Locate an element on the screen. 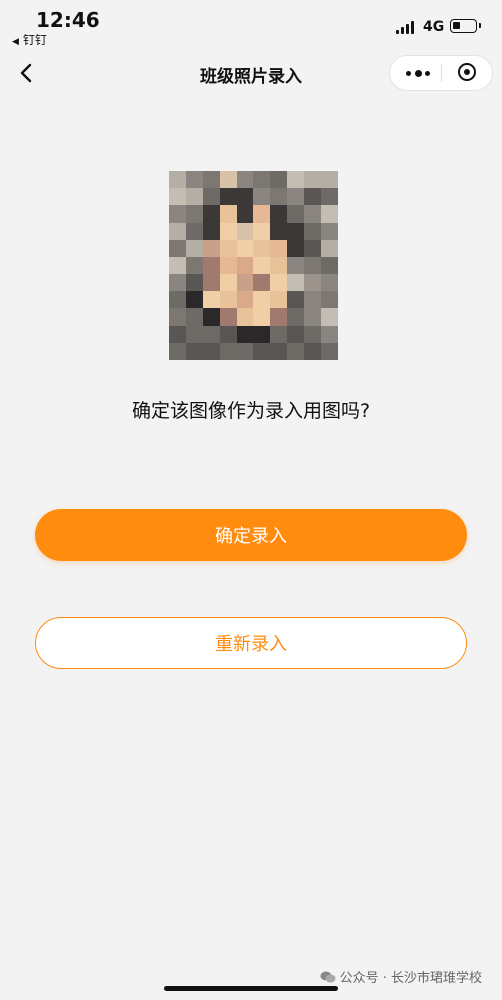  navigation-bar: 班级照片录入 is located at coordinates (251, 74).